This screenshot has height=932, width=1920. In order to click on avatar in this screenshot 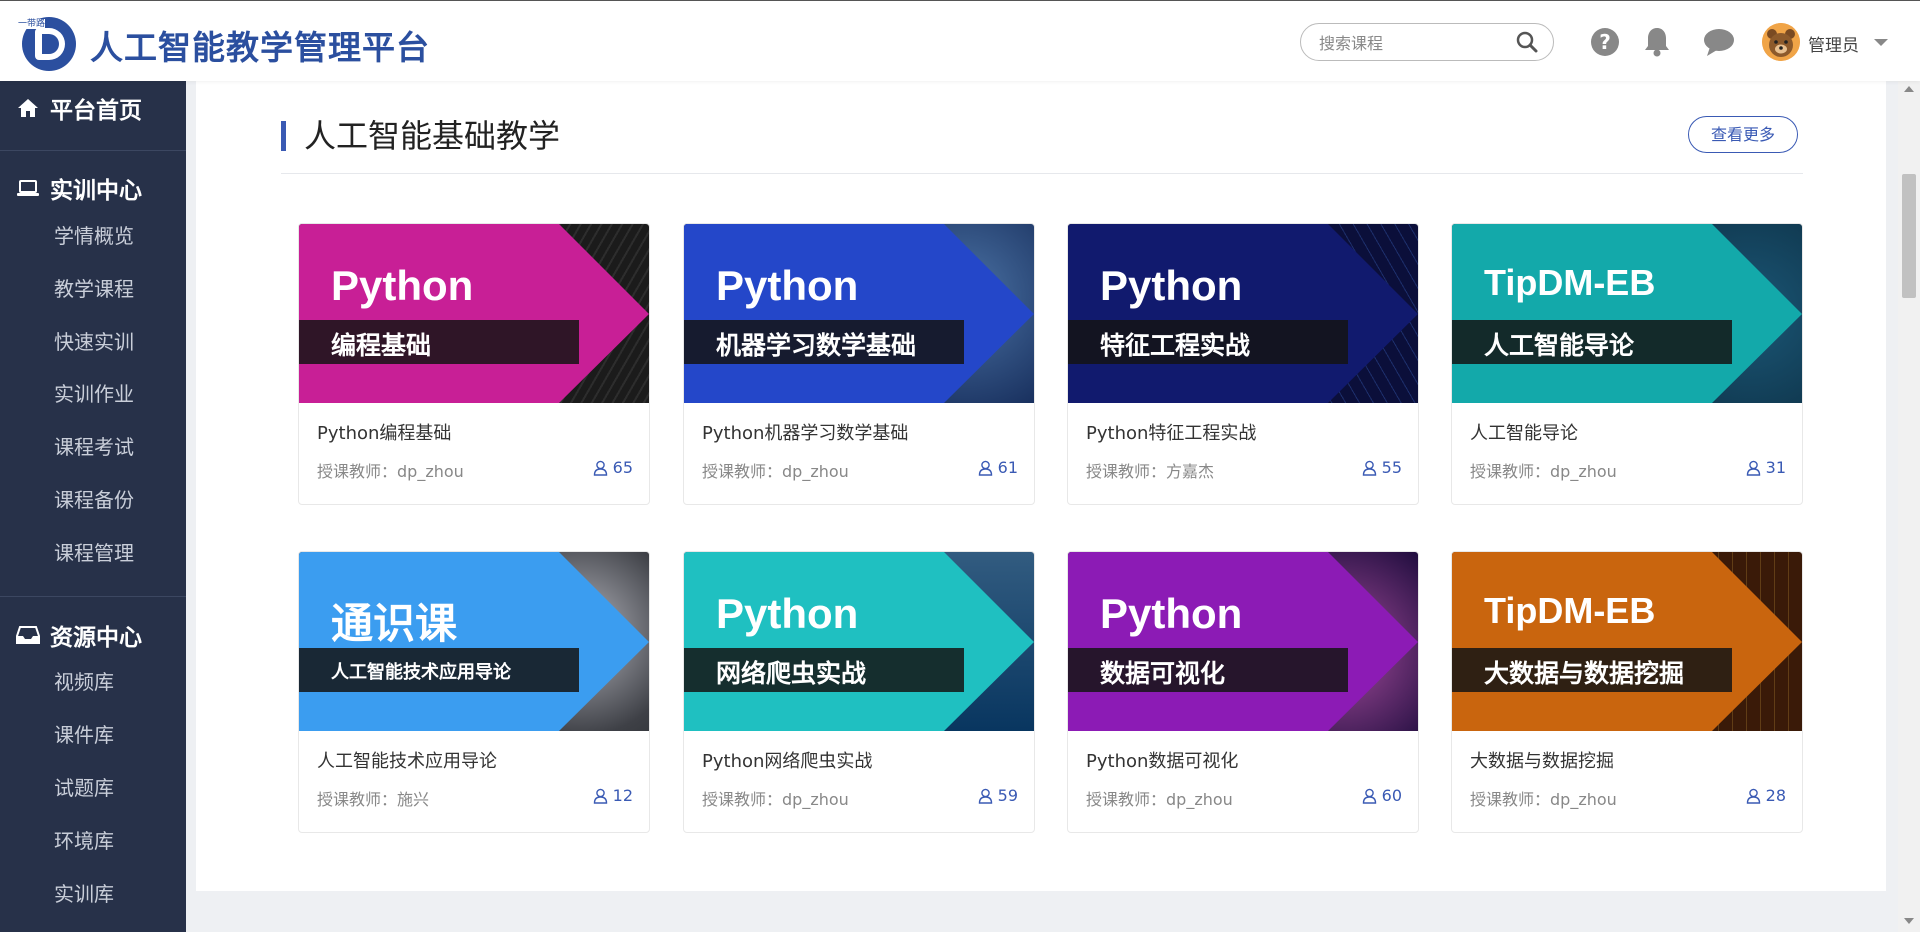, I will do `click(1781, 42)`.